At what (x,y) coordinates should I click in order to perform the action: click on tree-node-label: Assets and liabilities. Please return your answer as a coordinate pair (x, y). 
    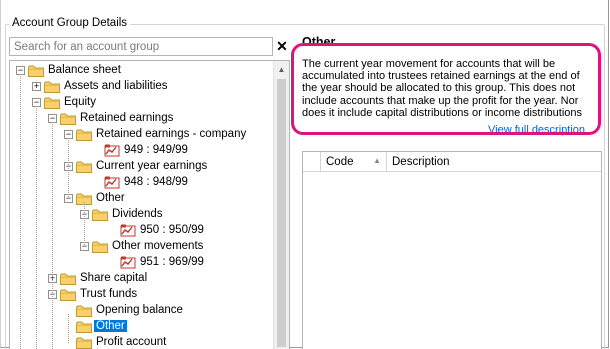
    Looking at the image, I should click on (116, 86).